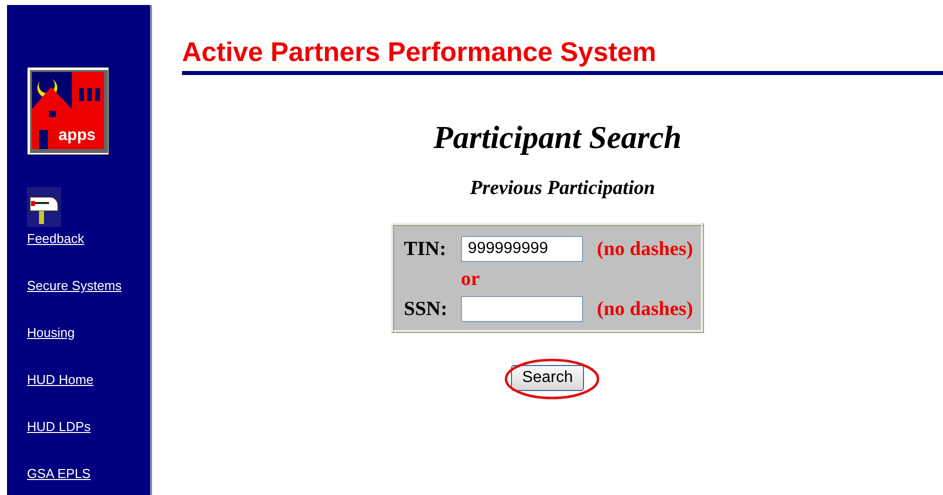  I want to click on sidebar-link: HUD Home, so click(60, 379).